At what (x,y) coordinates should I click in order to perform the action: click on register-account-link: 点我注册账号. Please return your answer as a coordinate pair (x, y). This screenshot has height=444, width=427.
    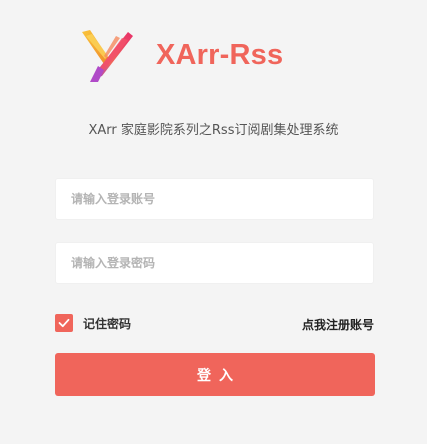
    Looking at the image, I should click on (338, 324).